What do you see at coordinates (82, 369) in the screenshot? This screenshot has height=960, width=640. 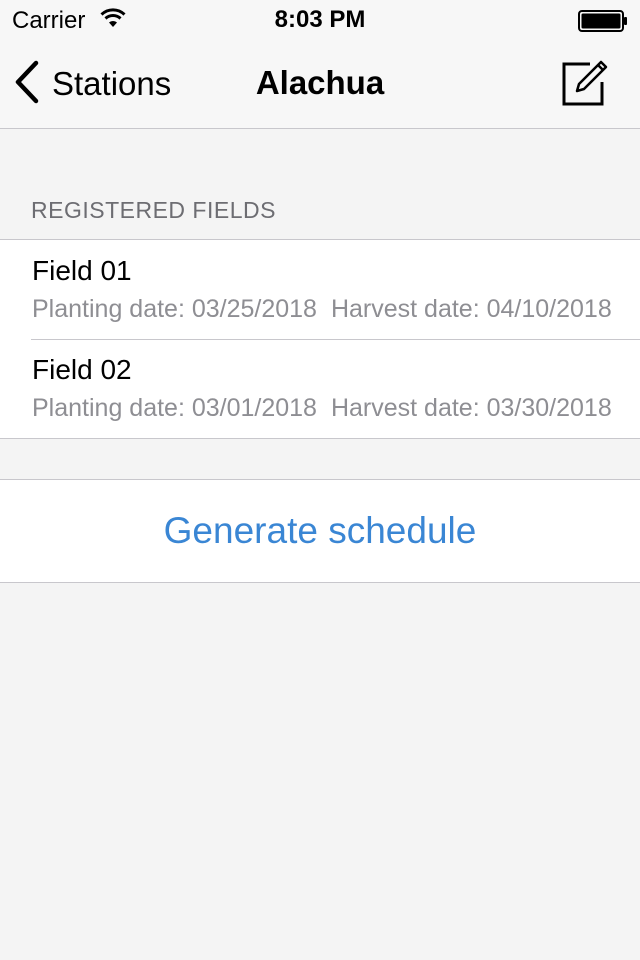 I see `field-name: Field 02` at bounding box center [82, 369].